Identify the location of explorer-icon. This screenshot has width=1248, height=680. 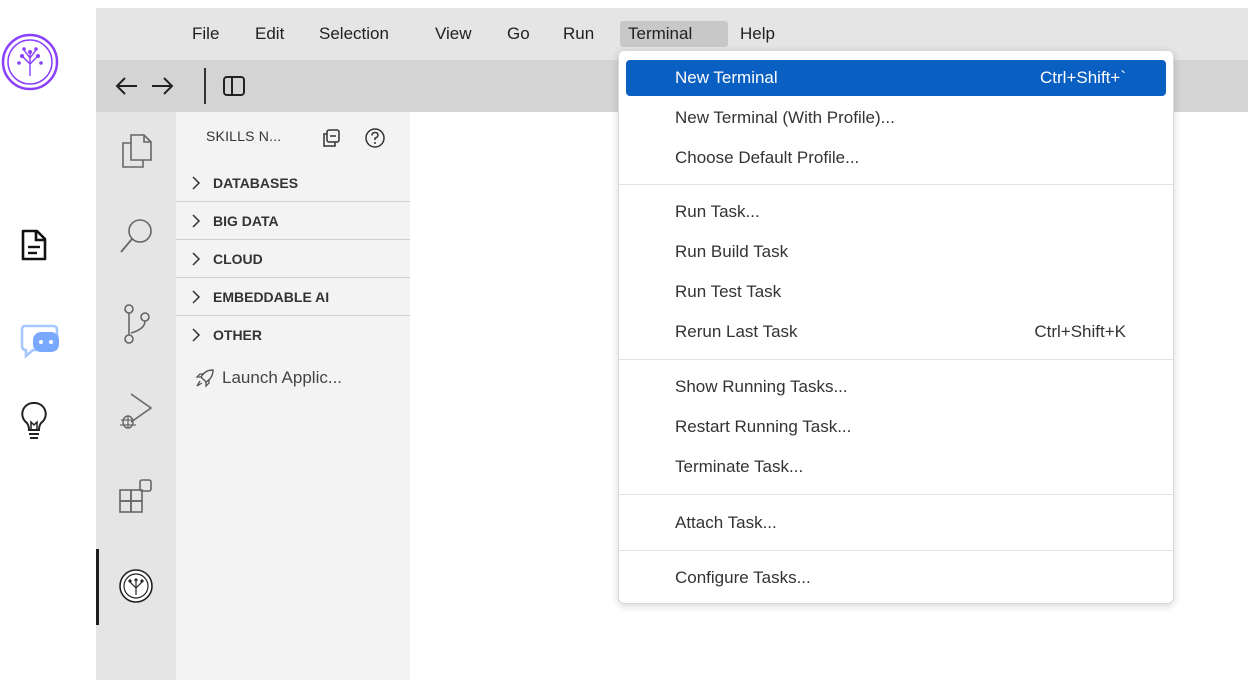
(136, 151).